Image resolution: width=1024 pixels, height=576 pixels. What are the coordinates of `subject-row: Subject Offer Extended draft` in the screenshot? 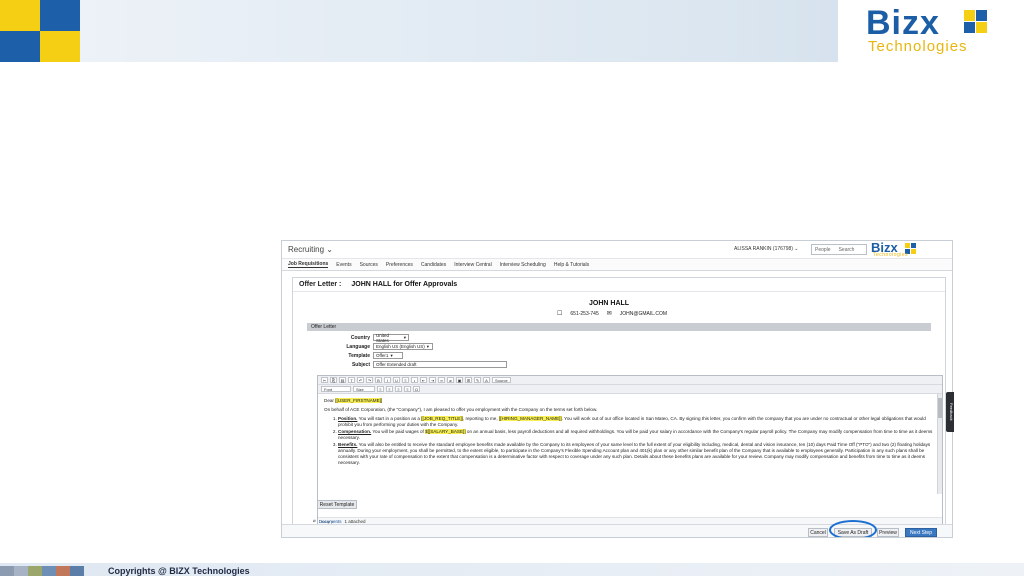 It's located at (410, 364).